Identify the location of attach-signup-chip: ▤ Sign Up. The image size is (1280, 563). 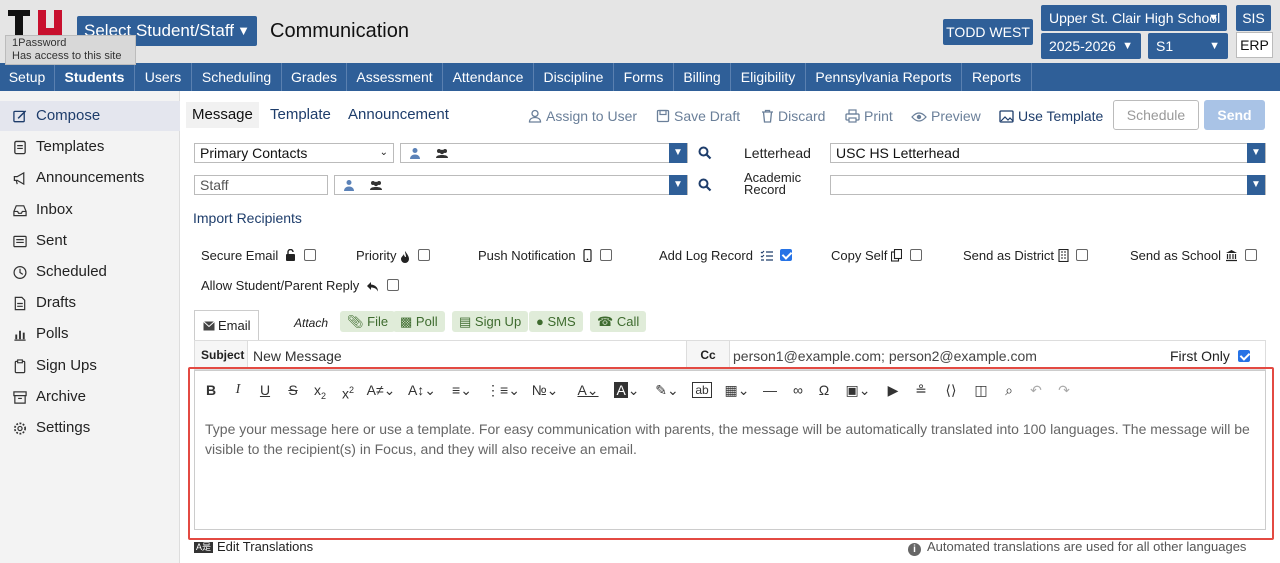
(490, 321).